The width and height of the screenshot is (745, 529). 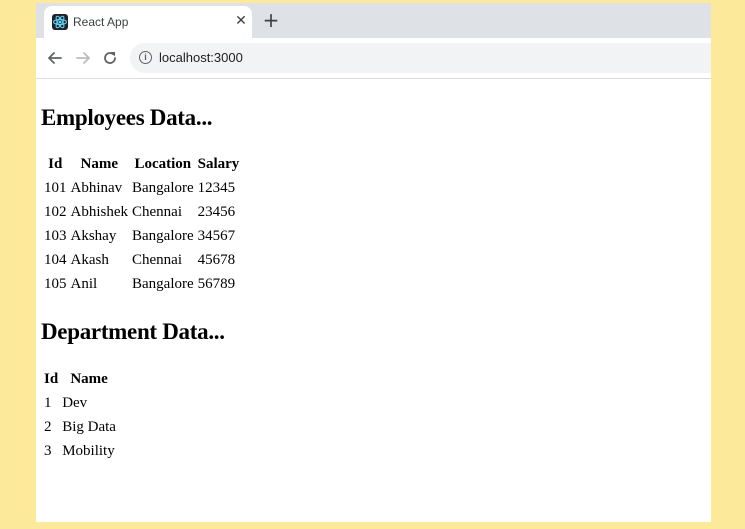 I want to click on cell-salary: 45678, so click(x=216, y=259).